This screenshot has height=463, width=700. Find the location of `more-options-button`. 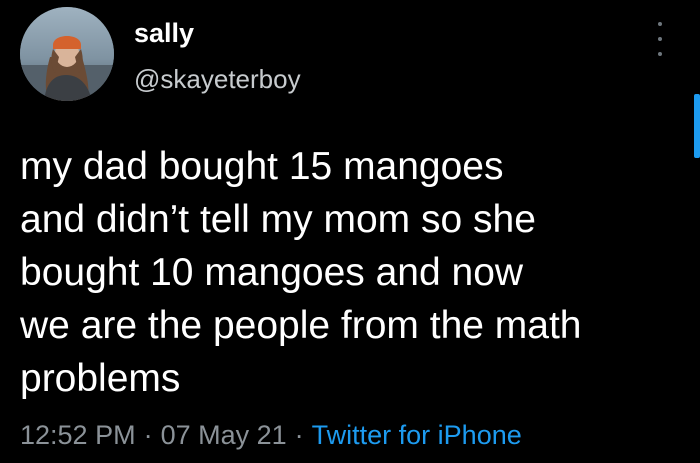

more-options-button is located at coordinates (660, 39).